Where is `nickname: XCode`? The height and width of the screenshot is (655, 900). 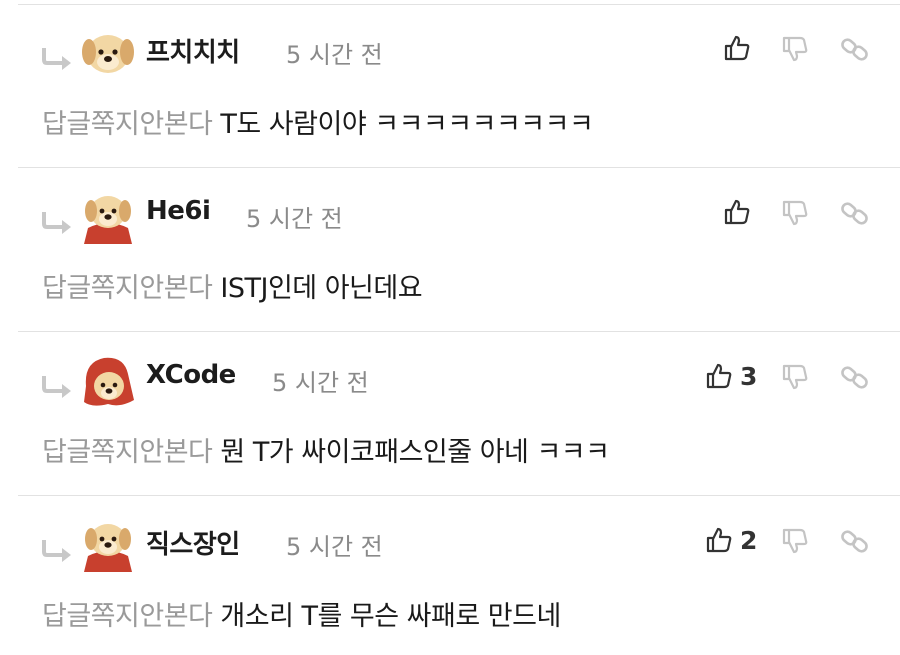
nickname: XCode is located at coordinates (191, 375).